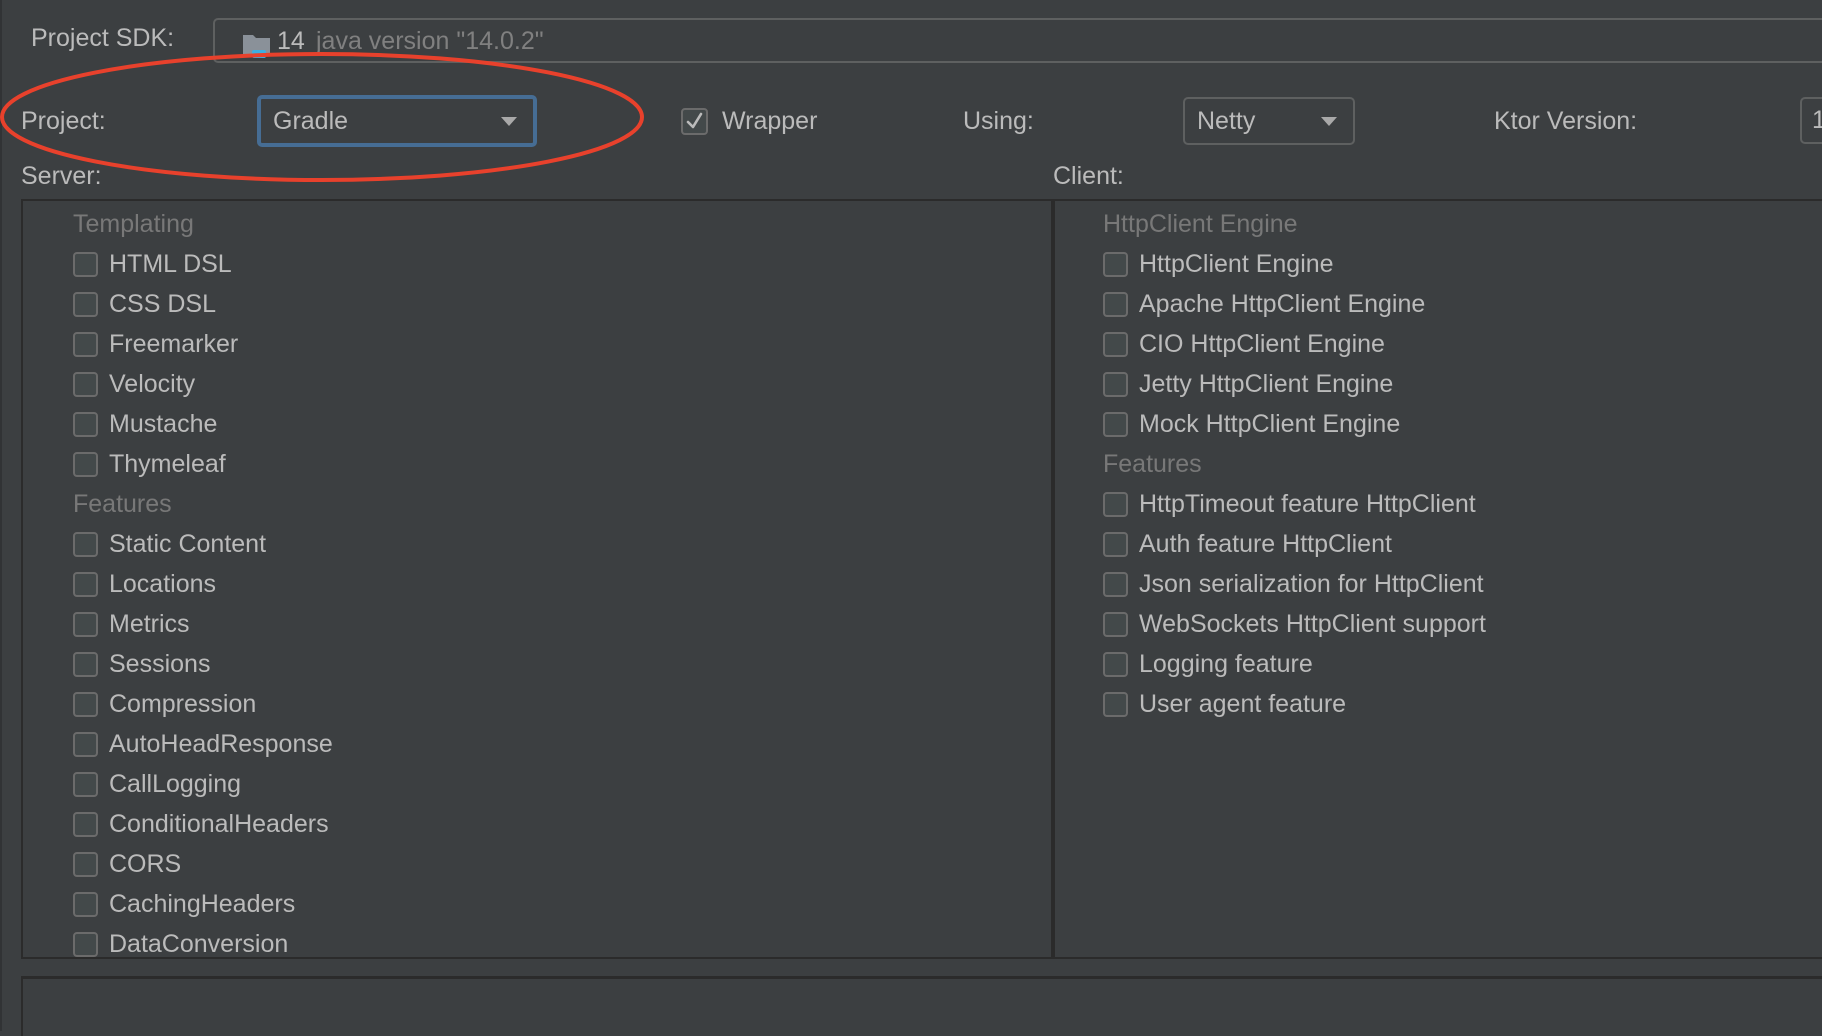  What do you see at coordinates (1266, 383) in the screenshot?
I see `feature-label: Jetty HttpClient Engine` at bounding box center [1266, 383].